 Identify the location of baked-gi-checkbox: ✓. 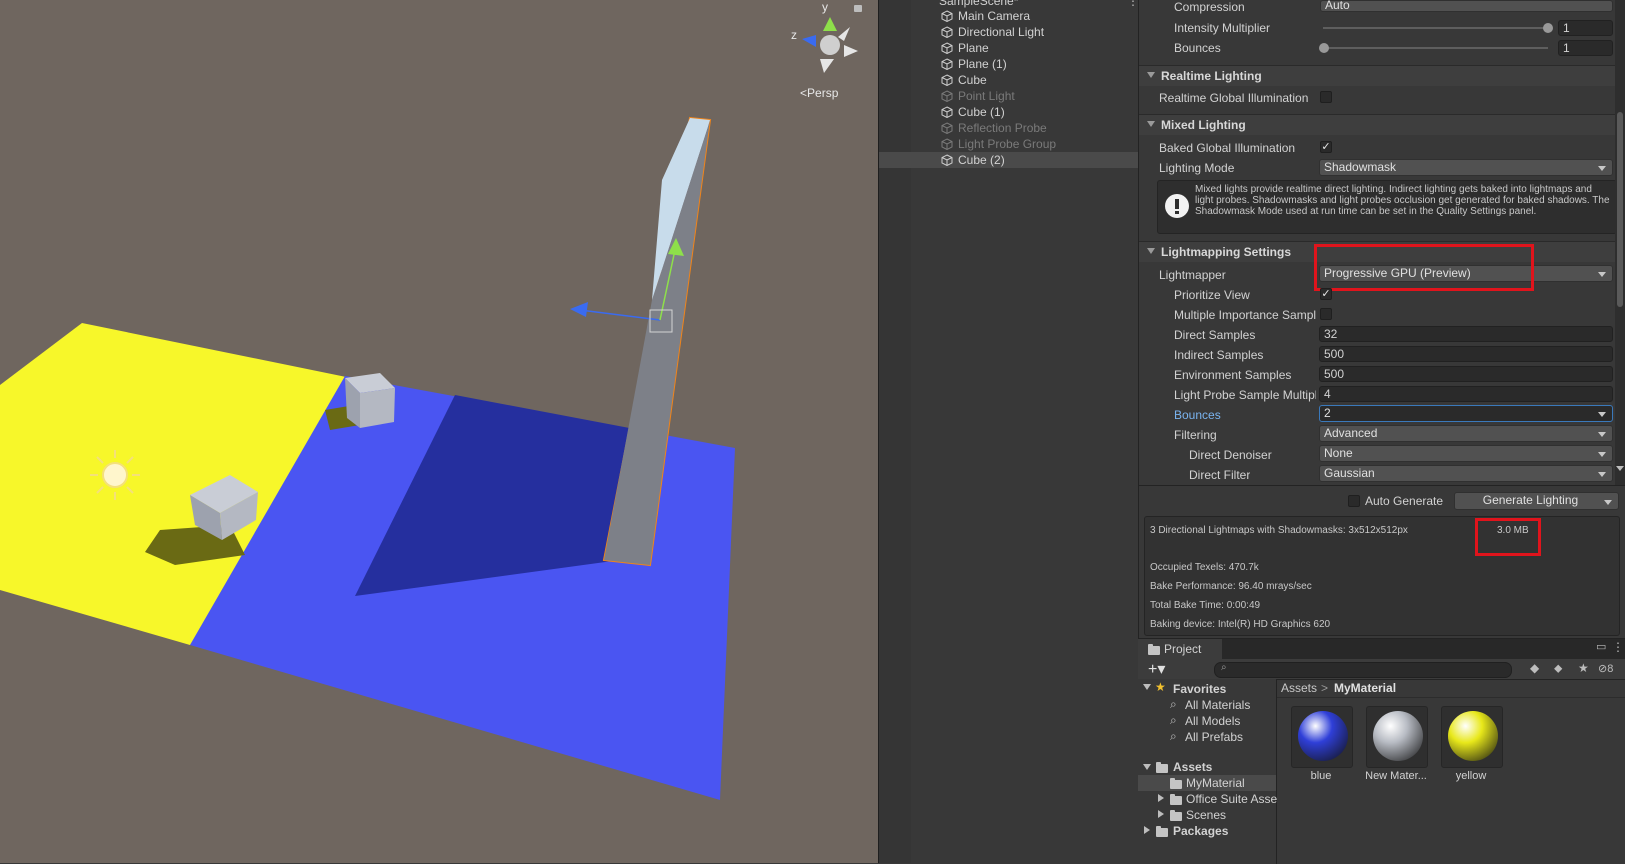
(1326, 147).